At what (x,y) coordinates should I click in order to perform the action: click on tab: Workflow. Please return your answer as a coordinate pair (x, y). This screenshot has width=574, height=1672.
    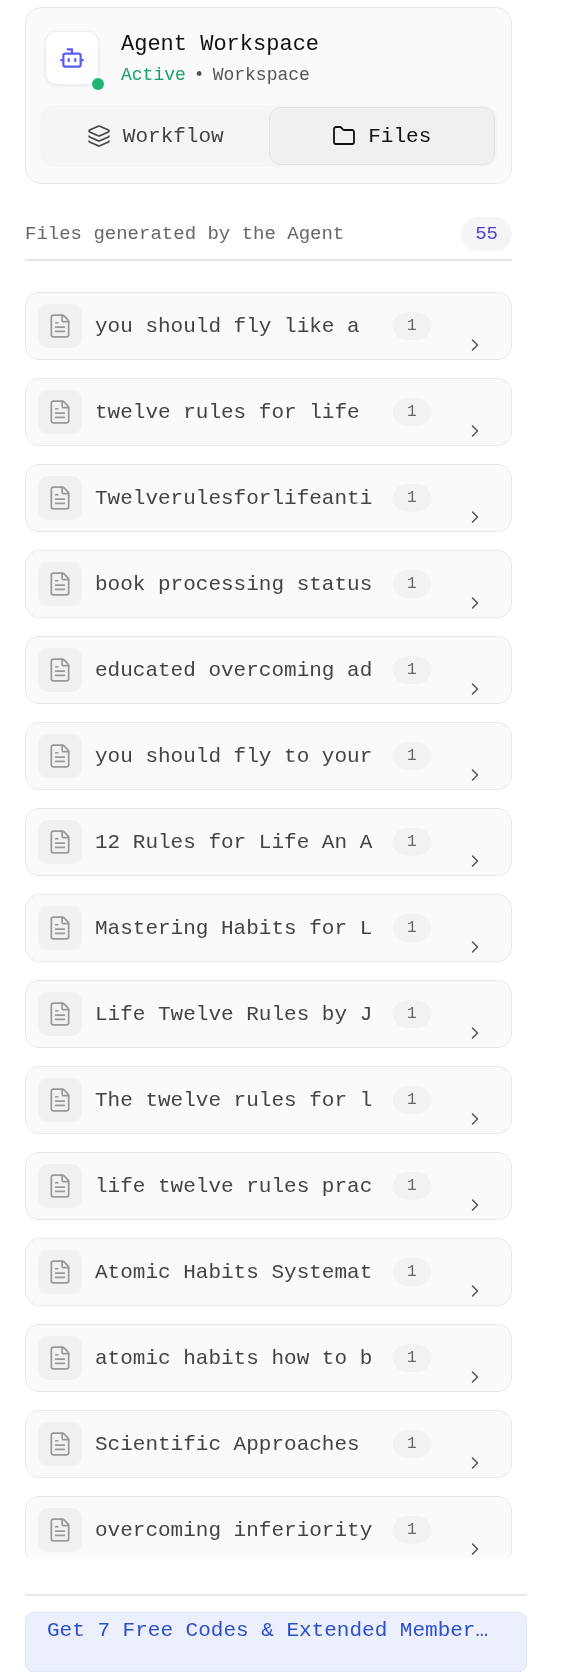
    Looking at the image, I should click on (155, 136).